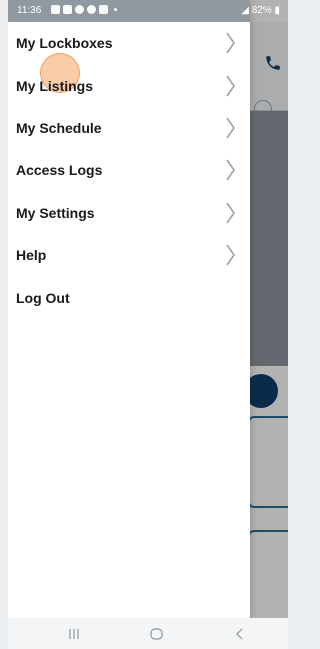 The image size is (320, 649). What do you see at coordinates (55, 212) in the screenshot?
I see `menu-item-label: My Settings` at bounding box center [55, 212].